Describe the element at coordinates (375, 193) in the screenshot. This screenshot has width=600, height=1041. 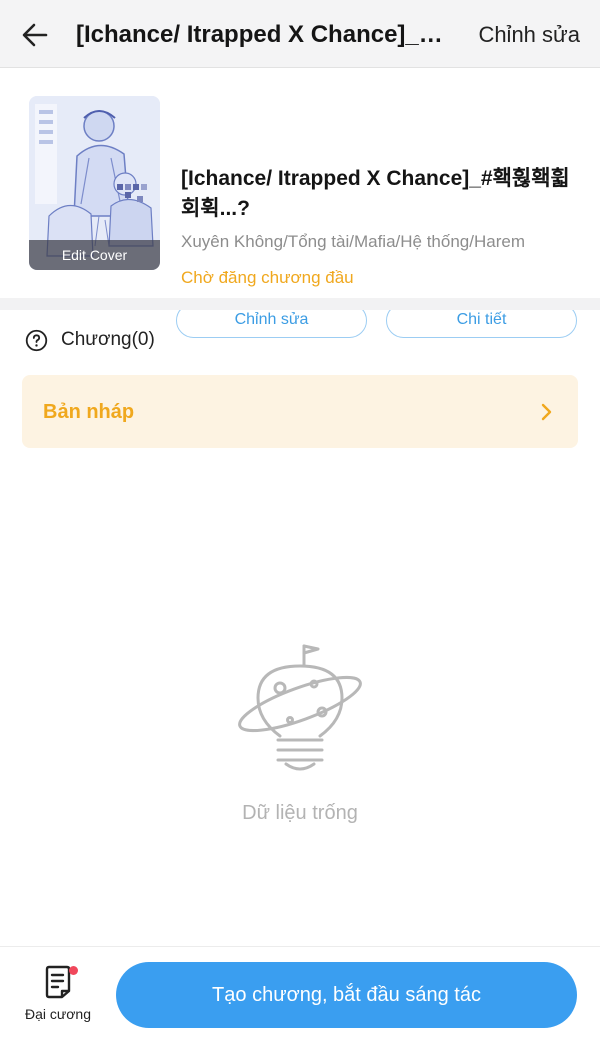
I see `book-title: [Ichance/ Itrapped X Chance]_#홱휞홱휣회휙...?` at that location.